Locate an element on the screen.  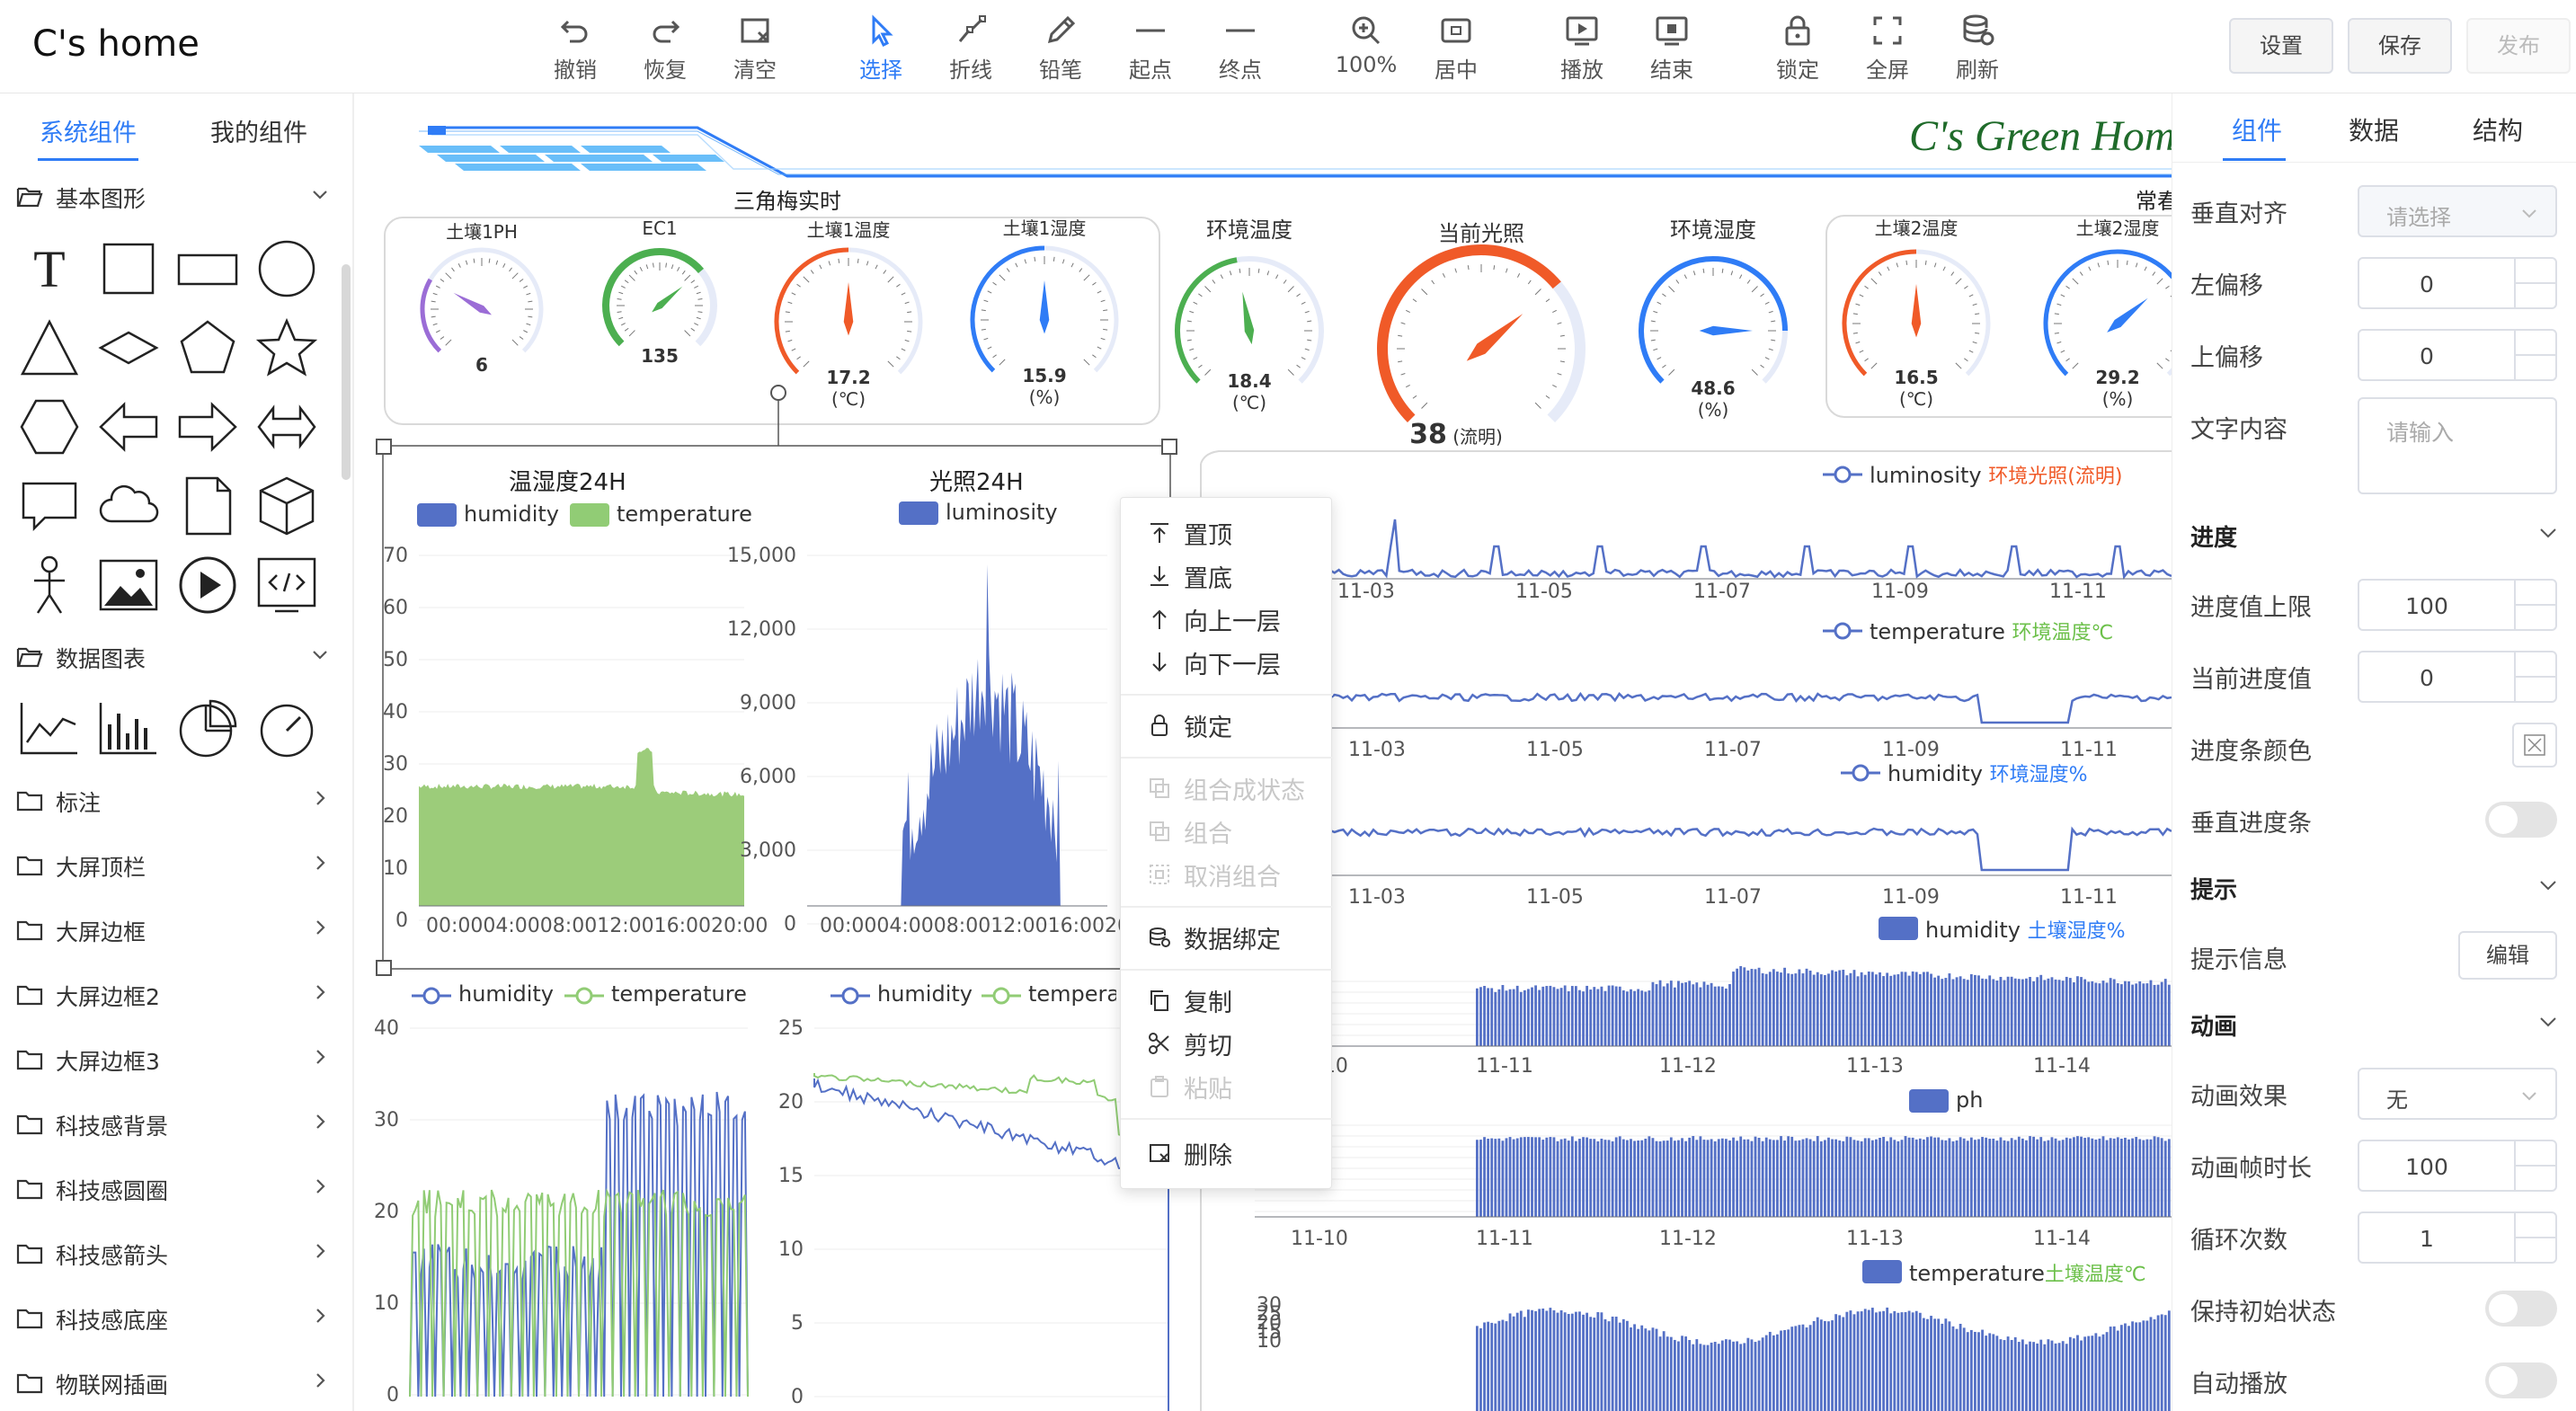
fullscreen-button: 全屏 is located at coordinates (1887, 48).